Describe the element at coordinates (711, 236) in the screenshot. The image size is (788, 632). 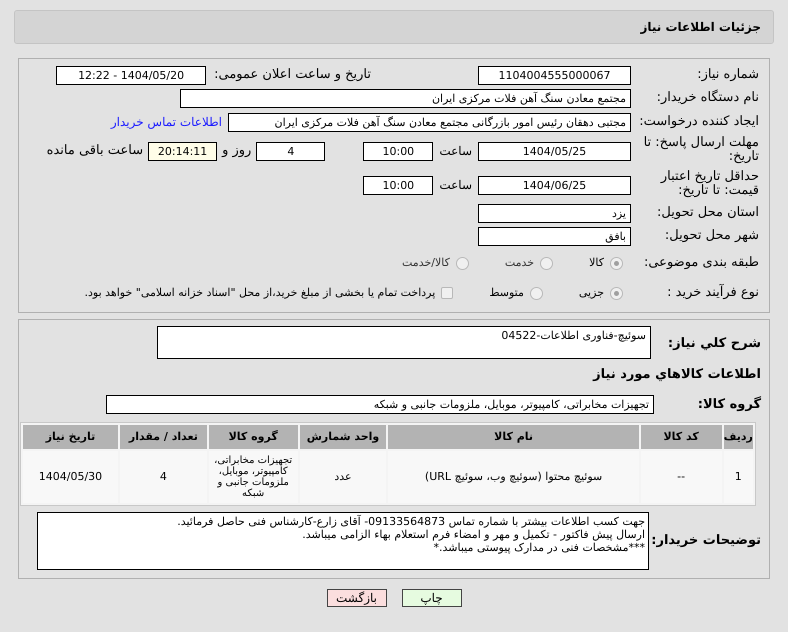
I see `field-label: شهر محل تحویل:` at that location.